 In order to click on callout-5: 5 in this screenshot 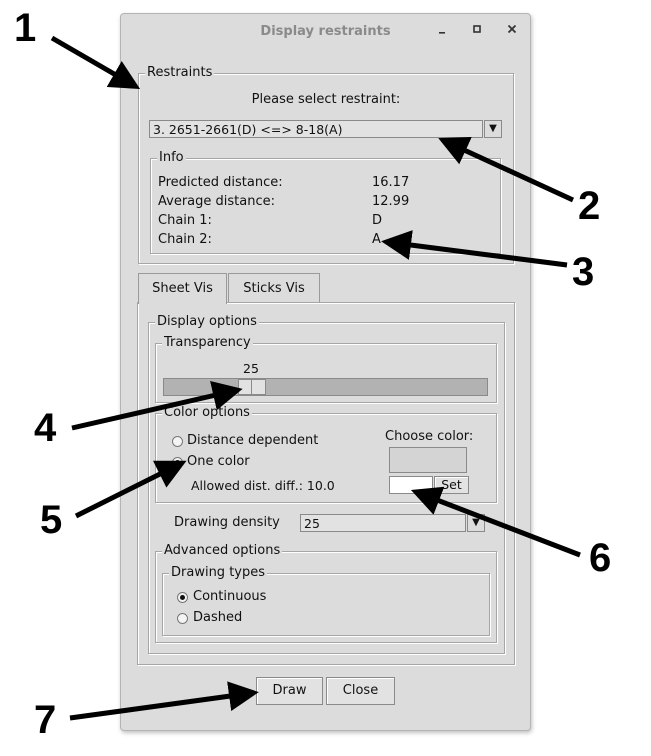, I will do `click(51, 520)`.